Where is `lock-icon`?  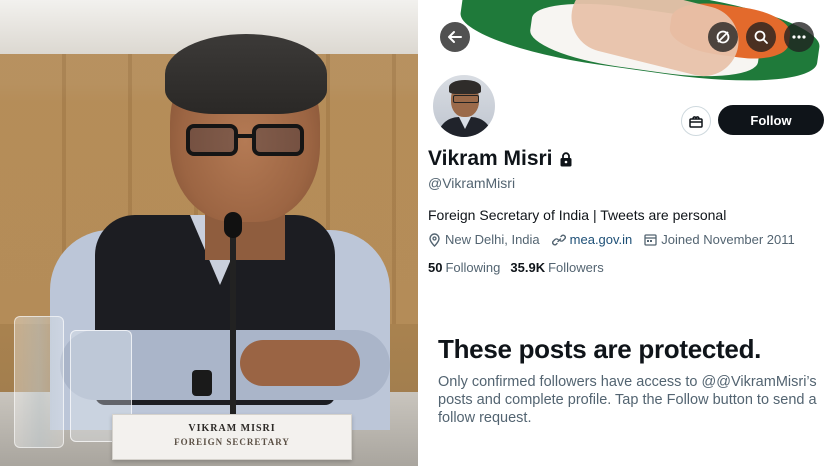 lock-icon is located at coordinates (566, 158).